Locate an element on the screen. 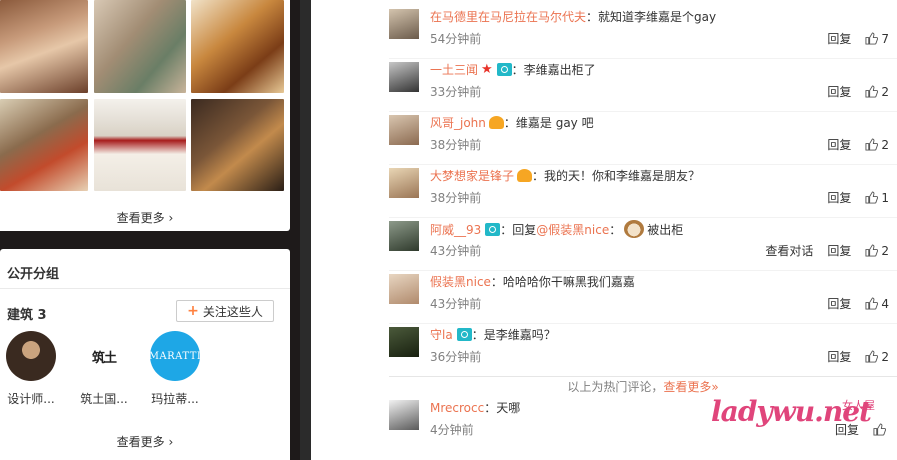 This screenshot has width=897, height=460. comment-line: 假装黑nice ：哈哈哈你干嘛黑我们嘉嘉 is located at coordinates (532, 281).